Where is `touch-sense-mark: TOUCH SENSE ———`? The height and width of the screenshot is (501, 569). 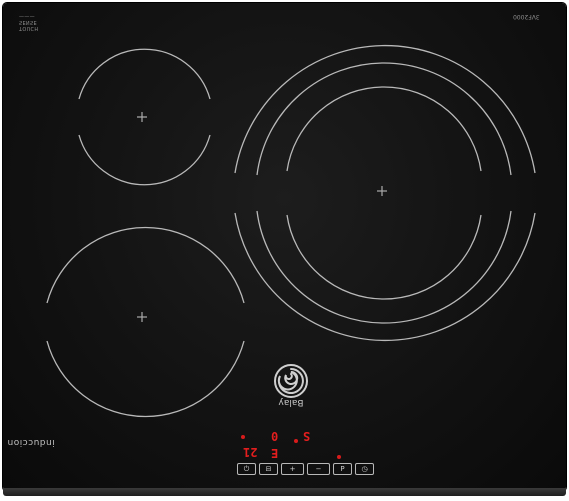 touch-sense-mark: TOUCH SENSE ——— is located at coordinates (29, 22).